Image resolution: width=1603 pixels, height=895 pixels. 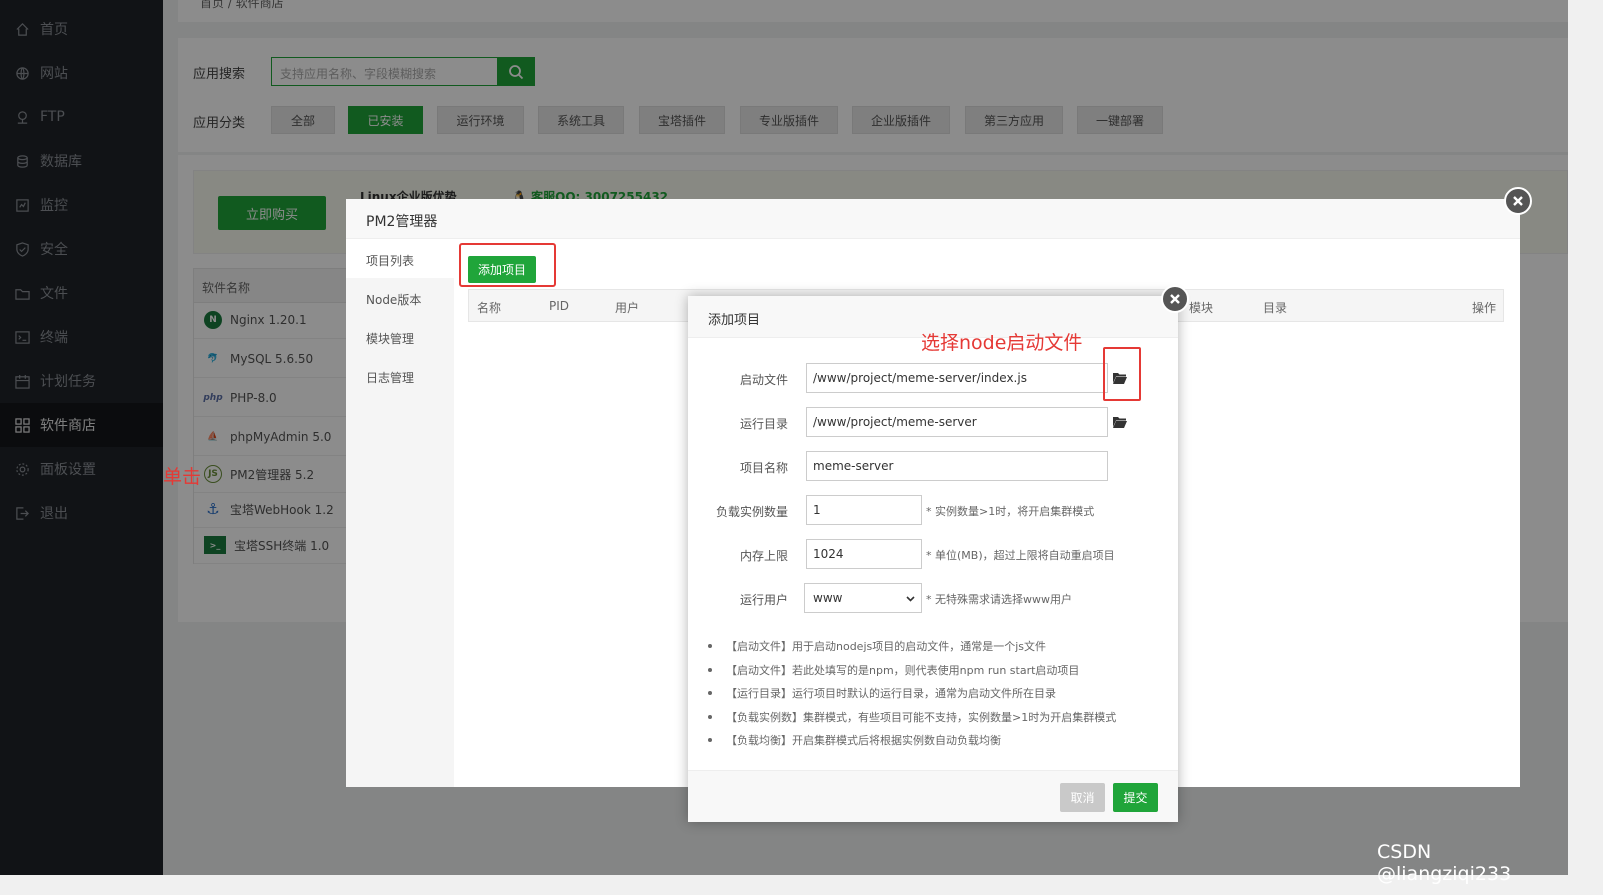 What do you see at coordinates (938, 674) in the screenshot?
I see `list-item: 【启动文件】若此处填写的是npm，则代表使用npm run start启动项目` at bounding box center [938, 674].